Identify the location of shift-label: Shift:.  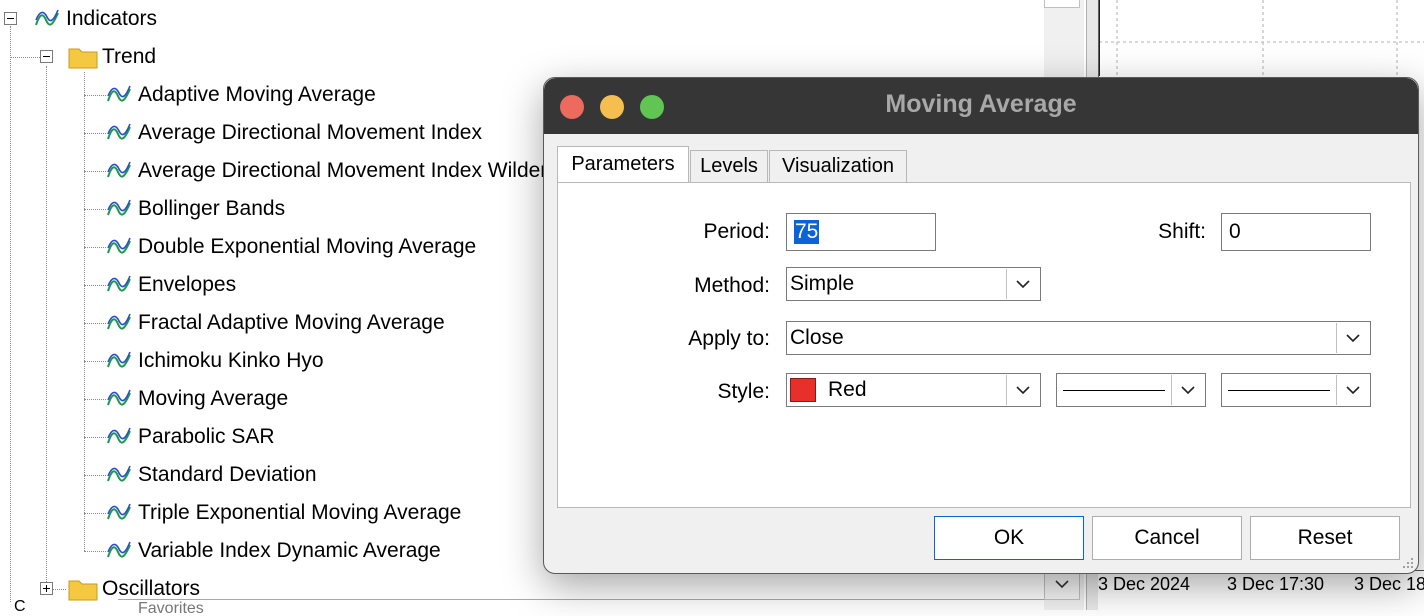
(1182, 231).